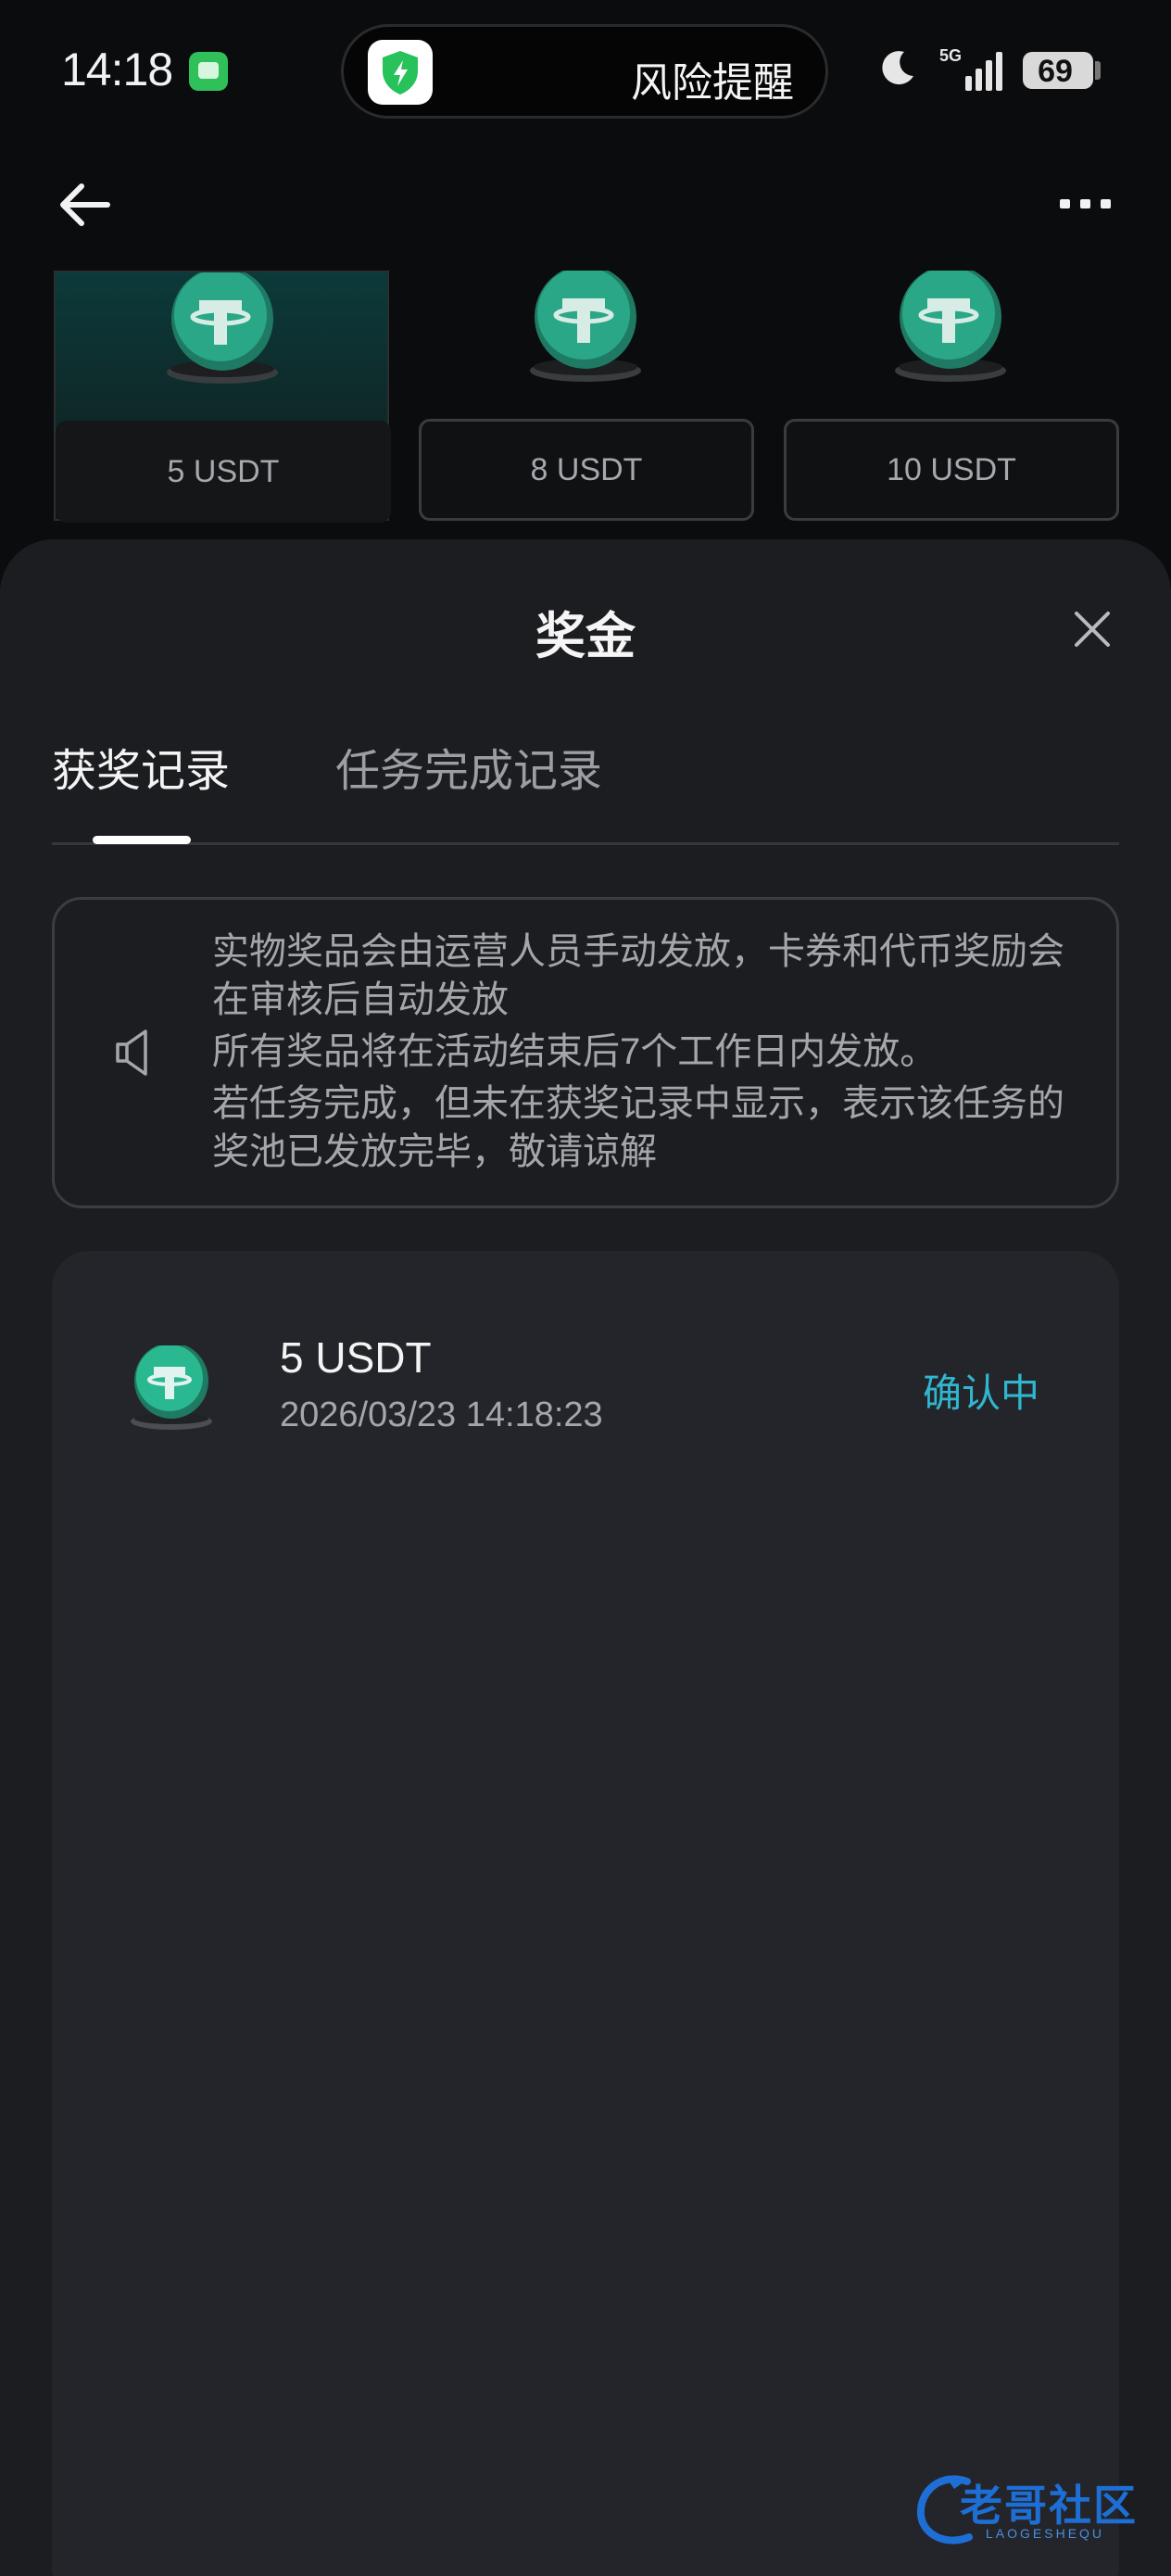  I want to click on shield-icon, so click(401, 72).